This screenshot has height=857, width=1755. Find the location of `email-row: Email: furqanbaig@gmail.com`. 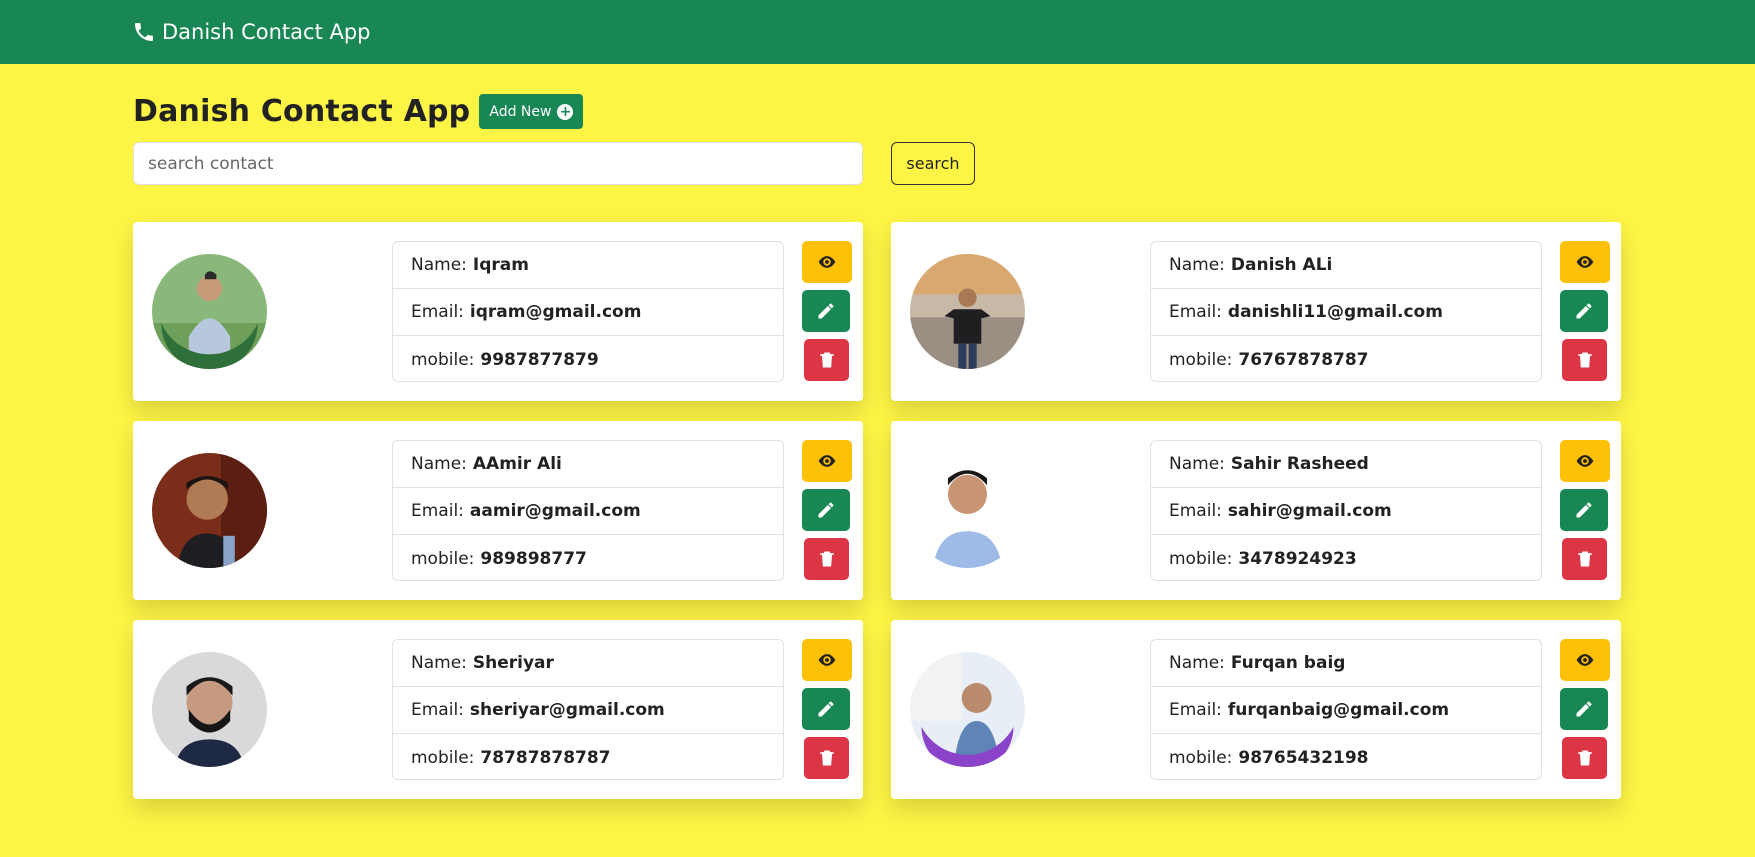

email-row: Email: furqanbaig@gmail.com is located at coordinates (1346, 710).